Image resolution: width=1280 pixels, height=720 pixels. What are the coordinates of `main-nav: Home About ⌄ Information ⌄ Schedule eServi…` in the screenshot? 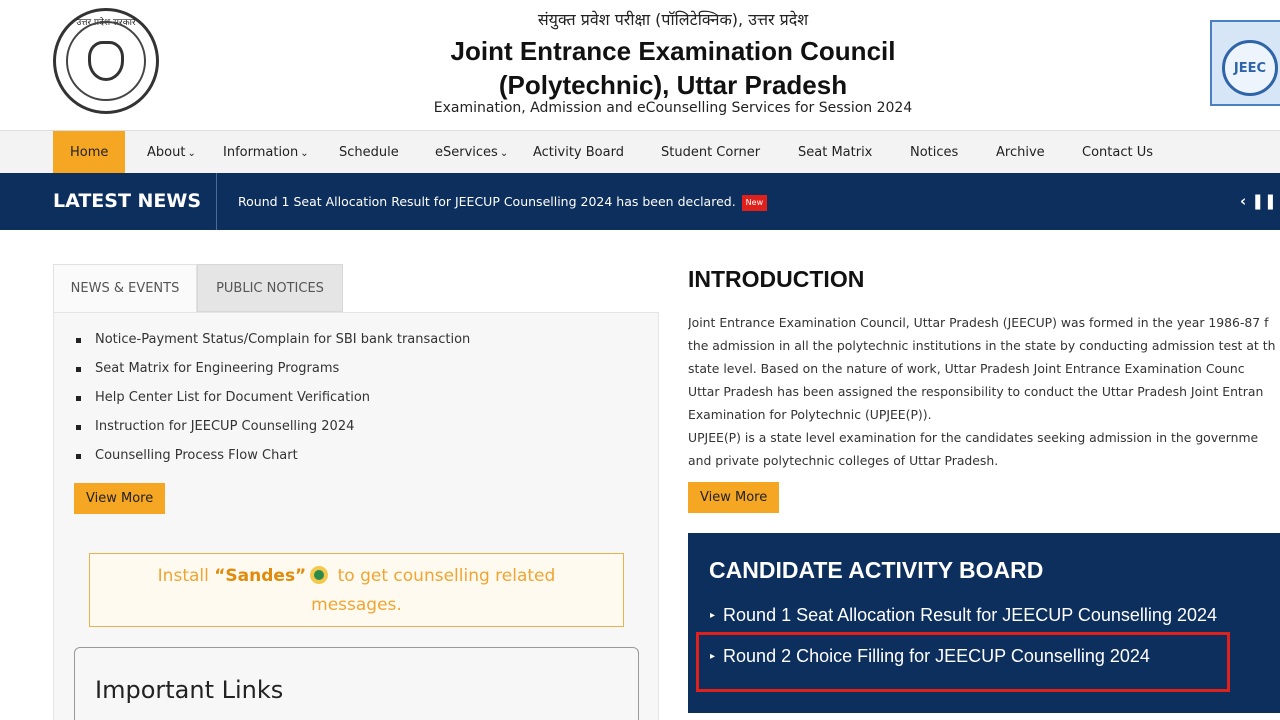 It's located at (640, 152).